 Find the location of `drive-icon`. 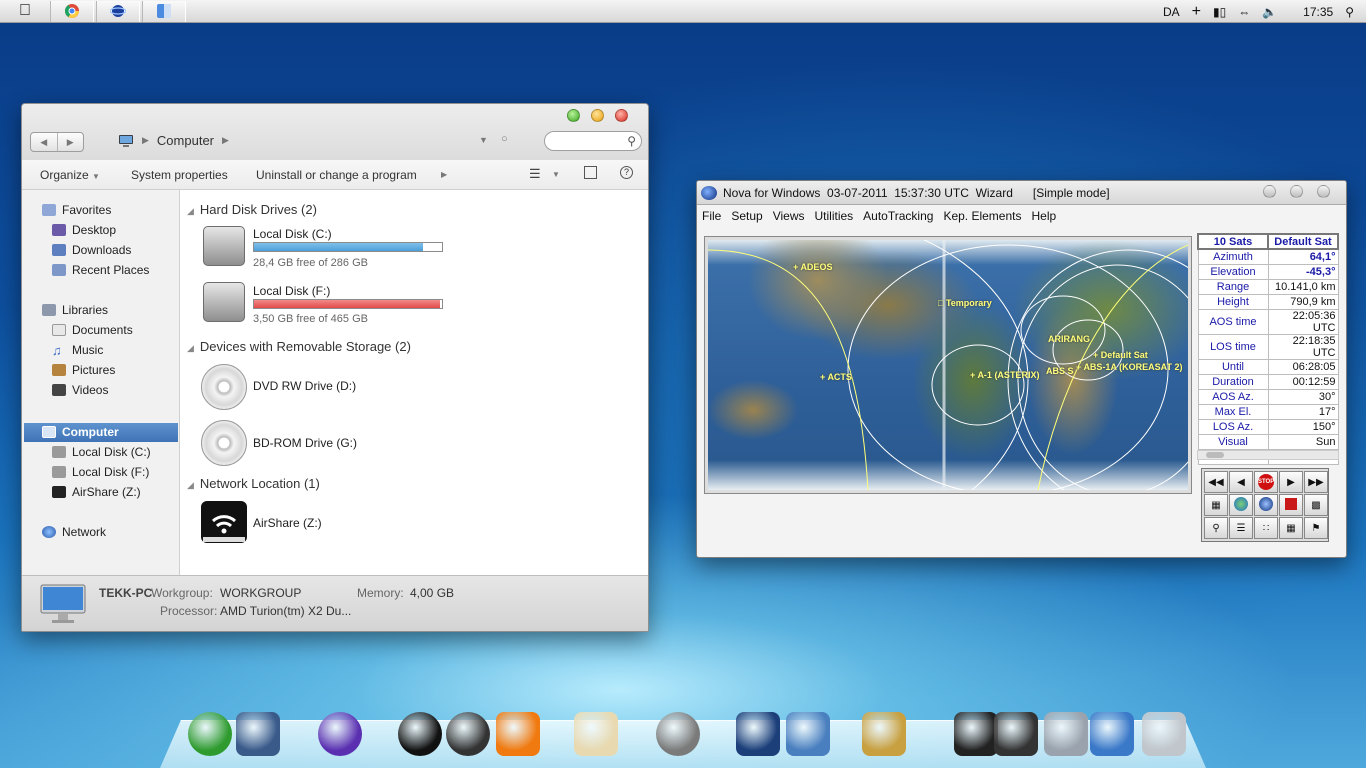

drive-icon is located at coordinates (1066, 734).